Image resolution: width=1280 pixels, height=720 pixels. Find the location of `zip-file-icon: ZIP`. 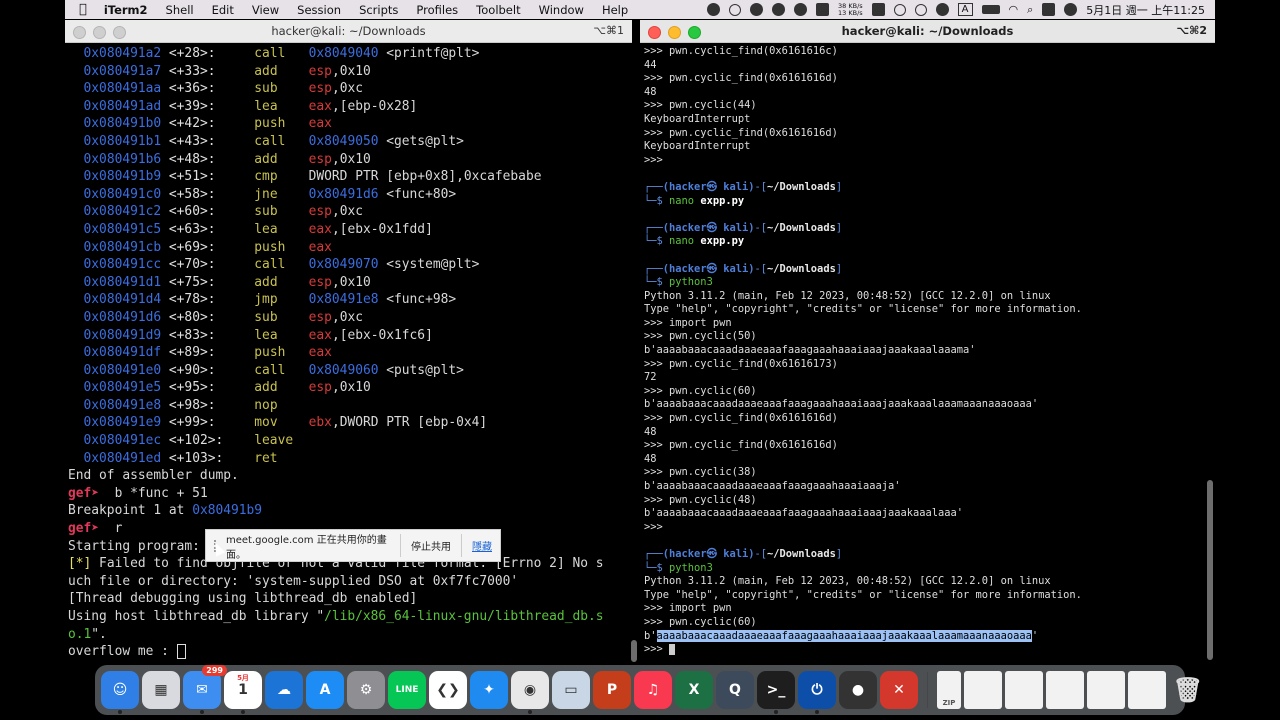

zip-file-icon: ZIP is located at coordinates (949, 690).